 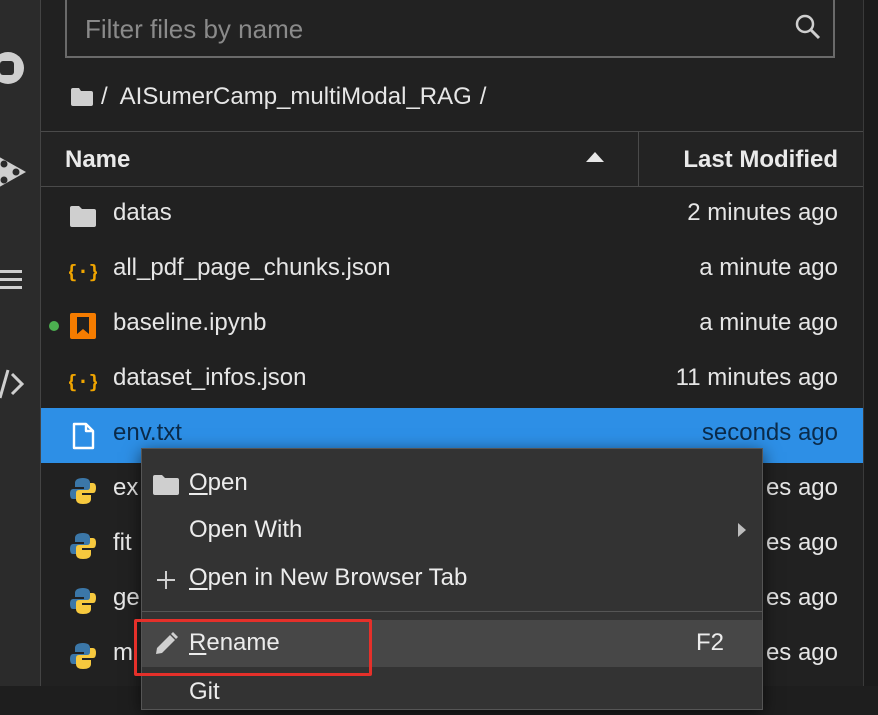 I want to click on running-icon, so click(x=17, y=68).